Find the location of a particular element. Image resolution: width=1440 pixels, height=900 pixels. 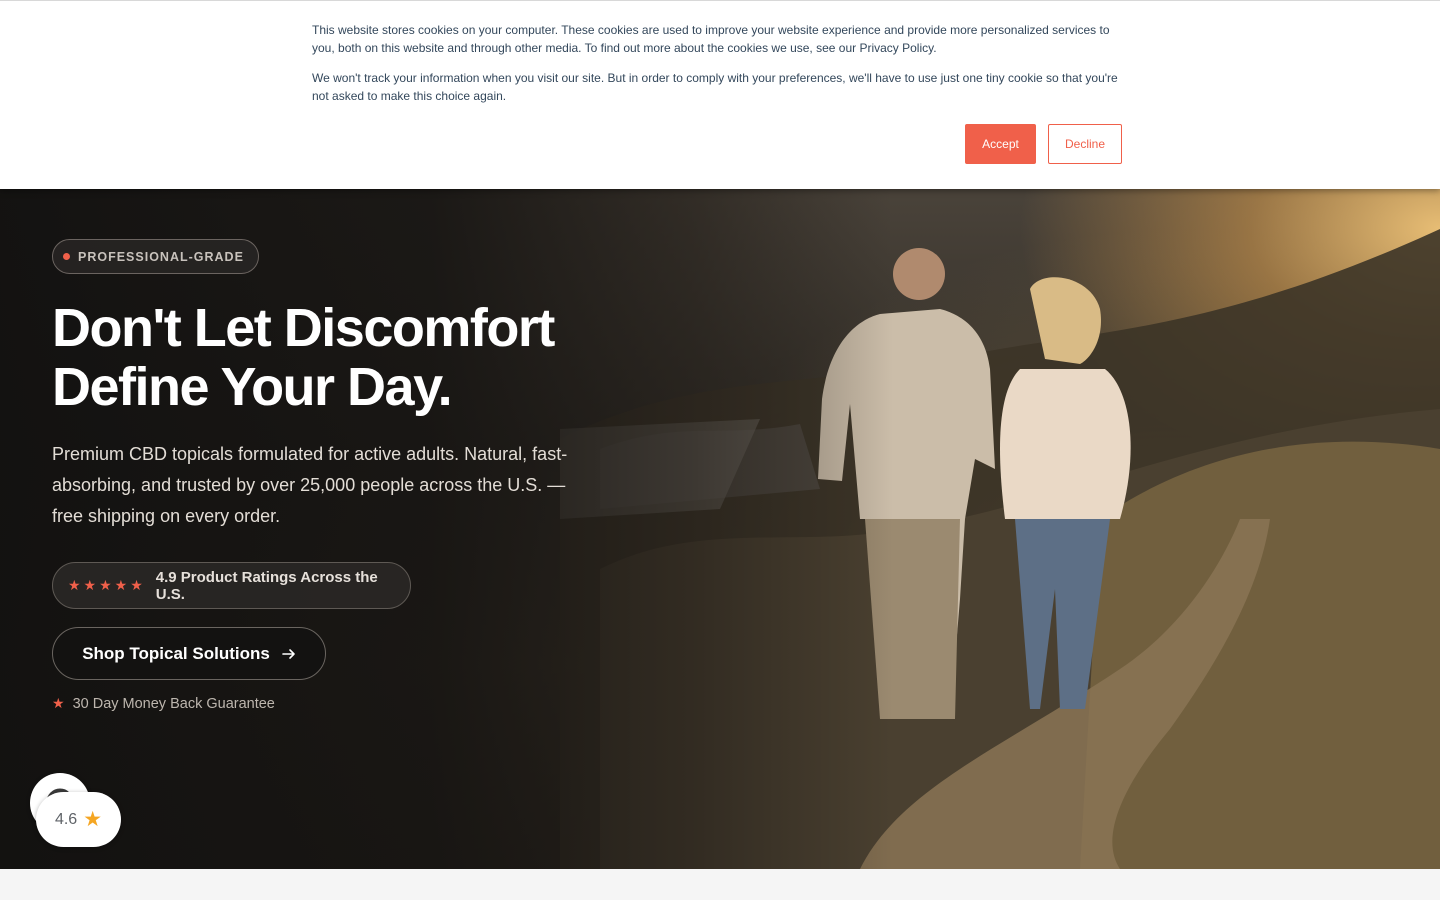

review-score: 4.6 is located at coordinates (66, 819).